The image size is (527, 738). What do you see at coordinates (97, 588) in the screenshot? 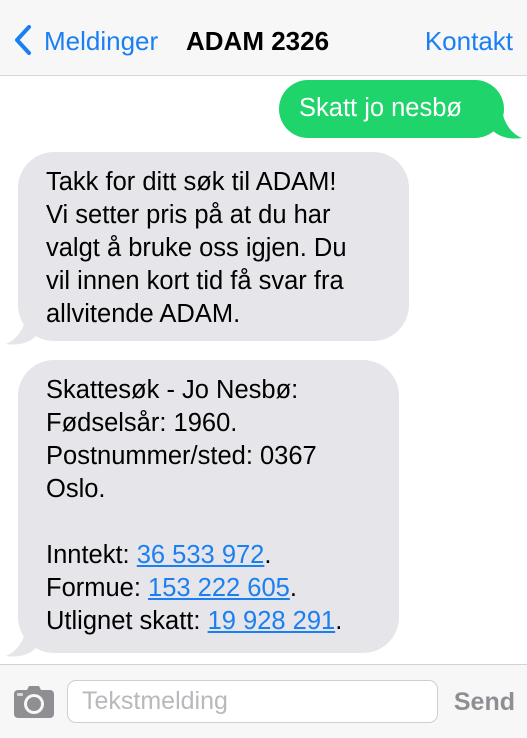
I see `wealth-label: Formue:` at bounding box center [97, 588].